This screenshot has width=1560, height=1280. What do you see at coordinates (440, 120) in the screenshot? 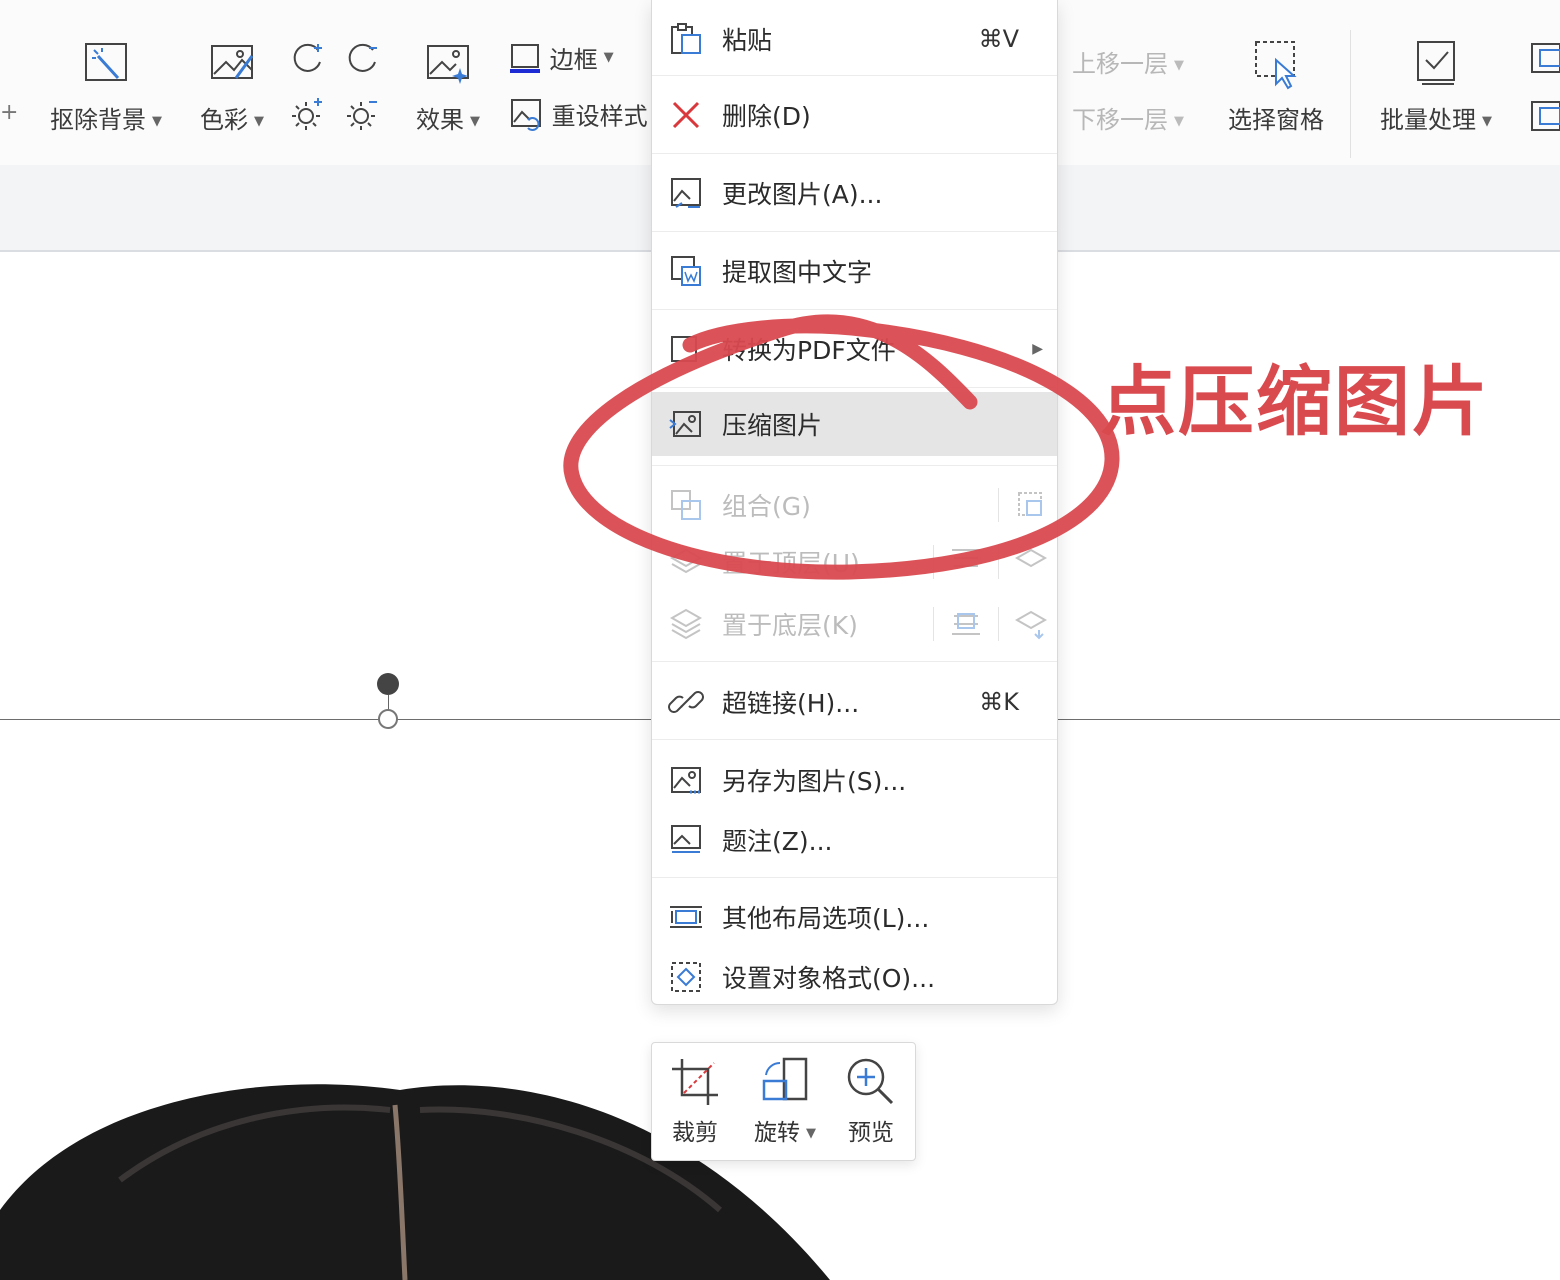
I see `effect-label: 效果` at bounding box center [440, 120].